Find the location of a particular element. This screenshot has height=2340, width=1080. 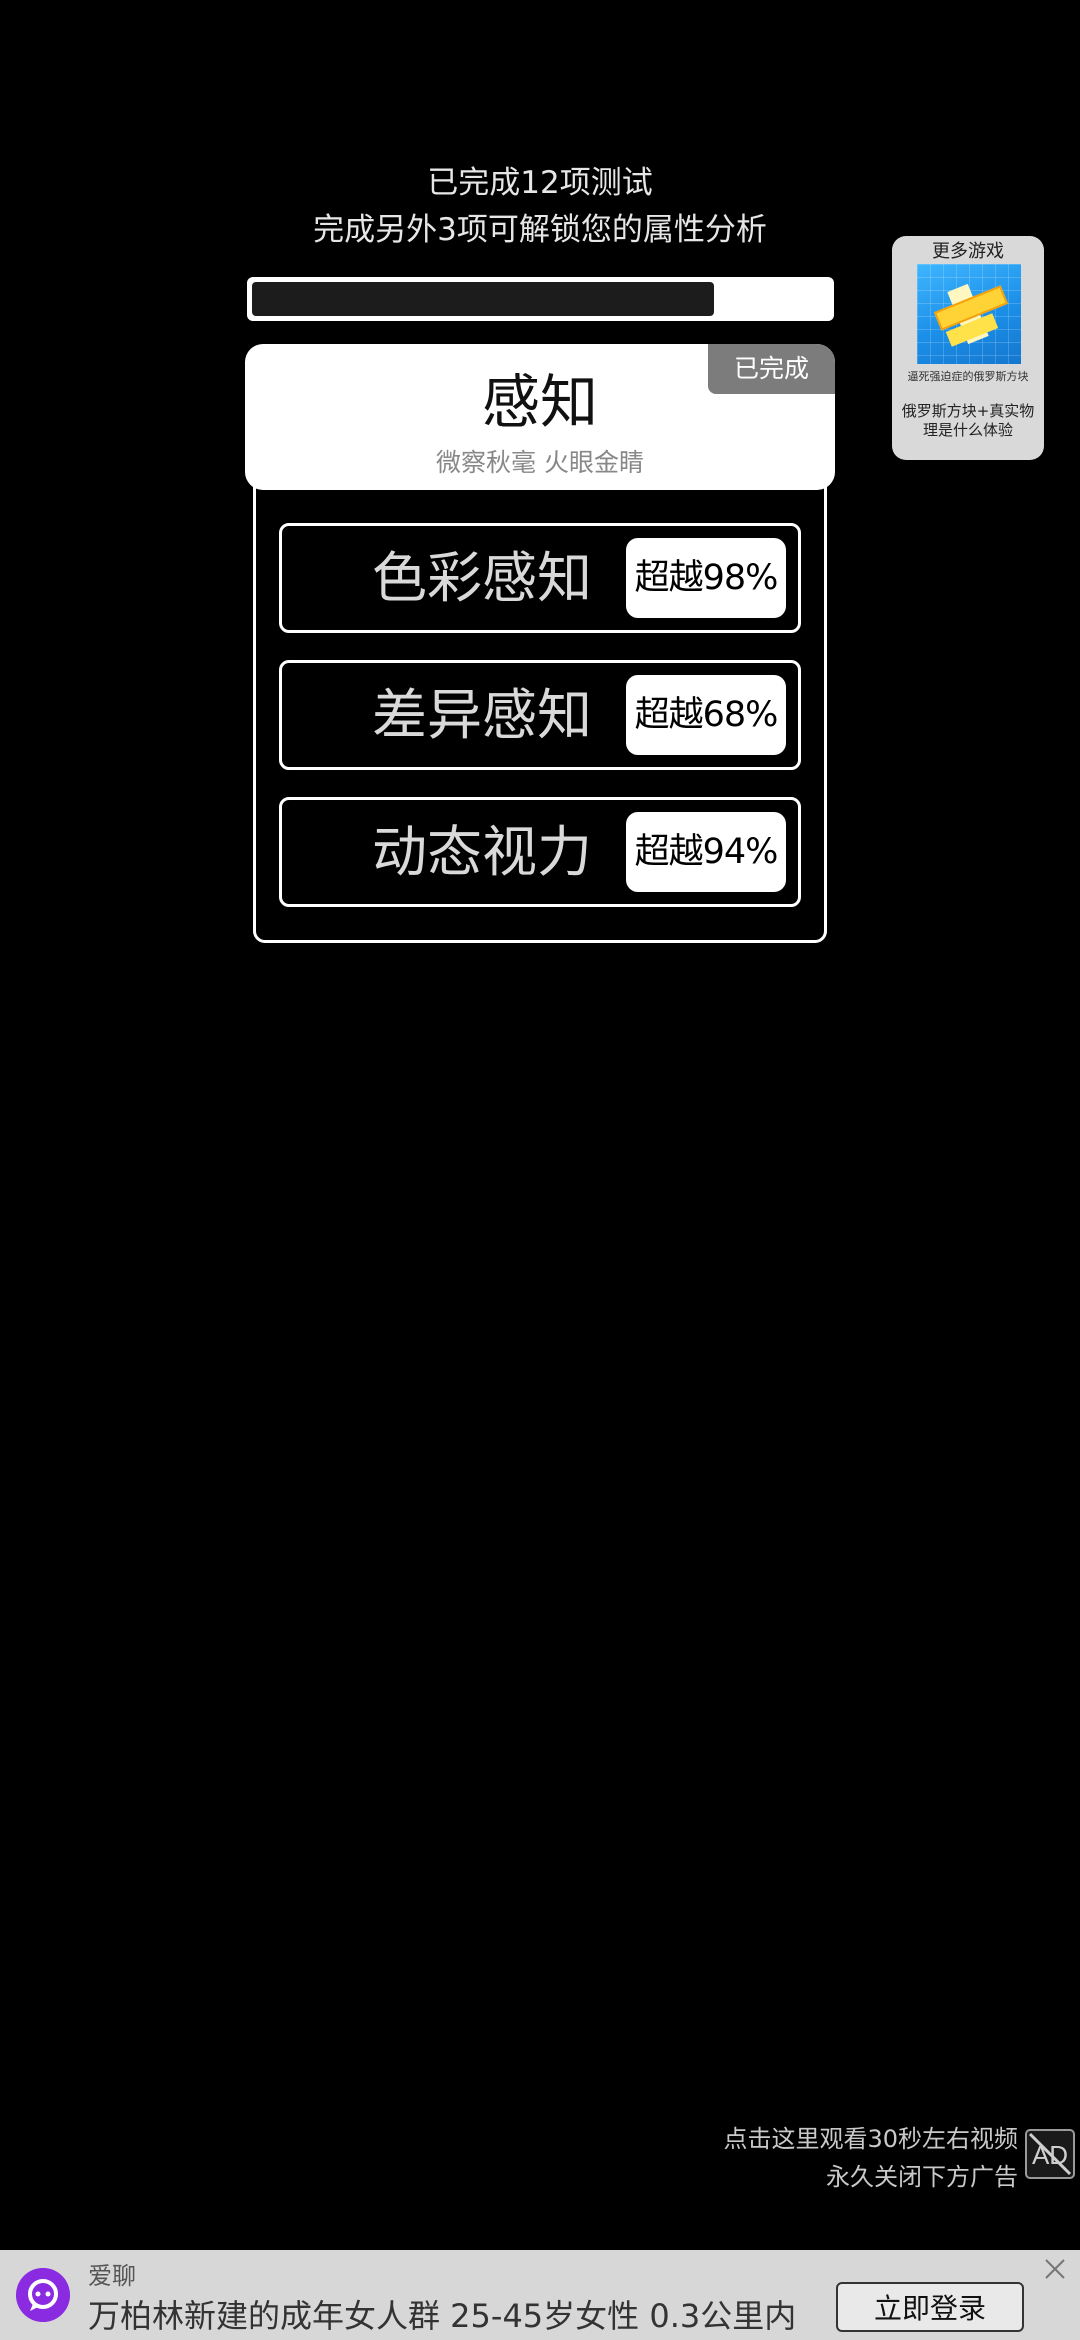

ad-text: 万柏林新建的成年女人群 25-45岁女性 0.3公里内 is located at coordinates (442, 2316).